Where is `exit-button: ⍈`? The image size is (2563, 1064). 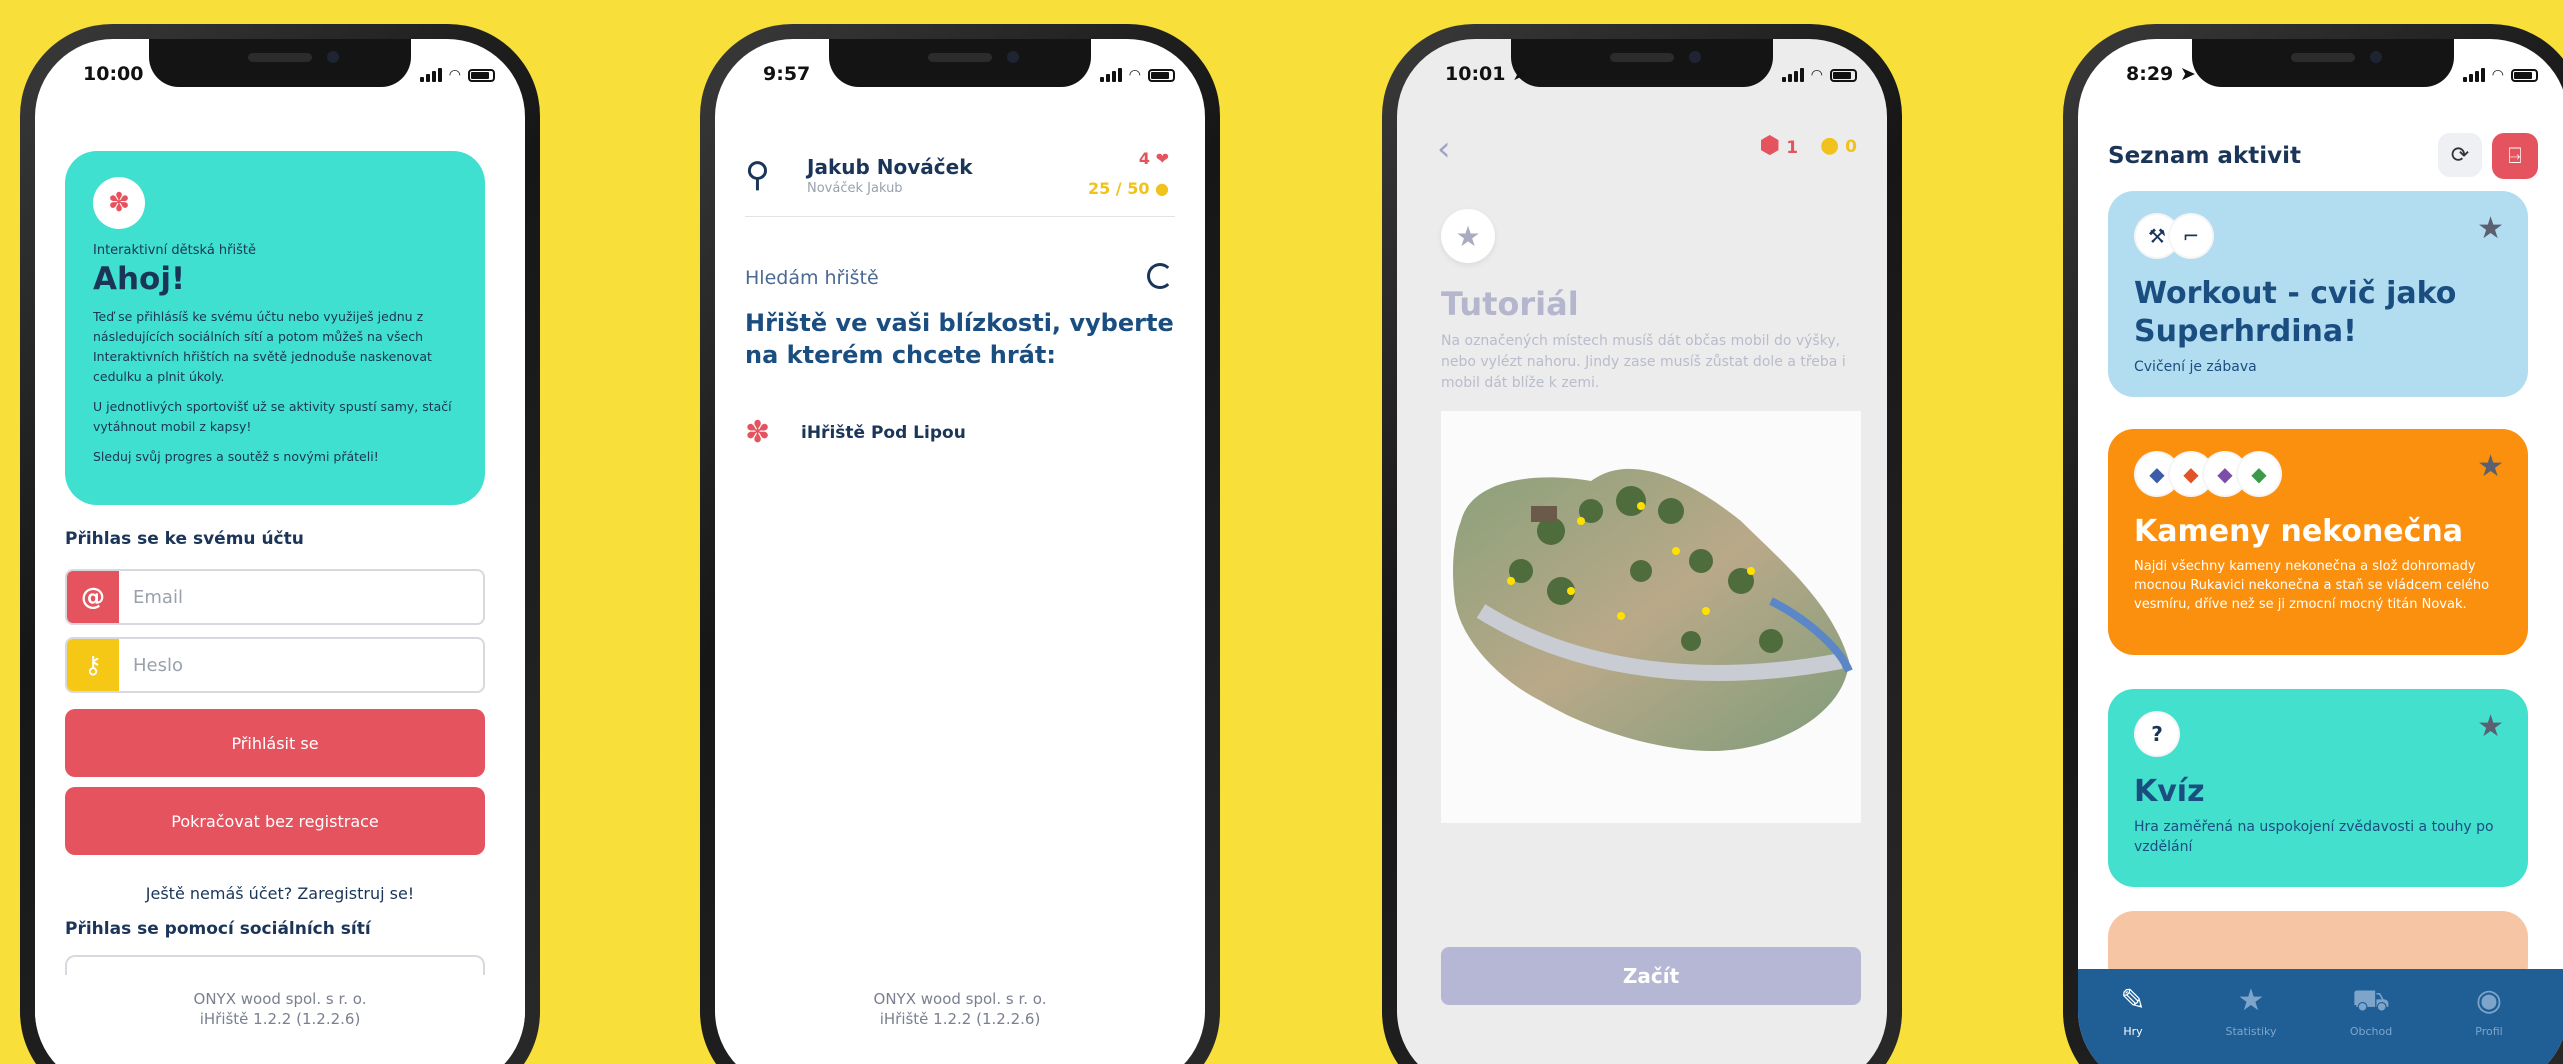 exit-button: ⍈ is located at coordinates (2515, 156).